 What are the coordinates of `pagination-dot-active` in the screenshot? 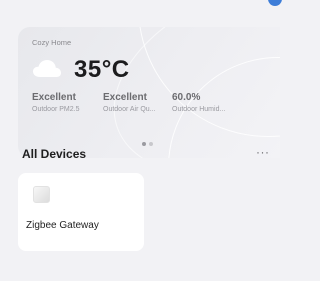 It's located at (144, 144).